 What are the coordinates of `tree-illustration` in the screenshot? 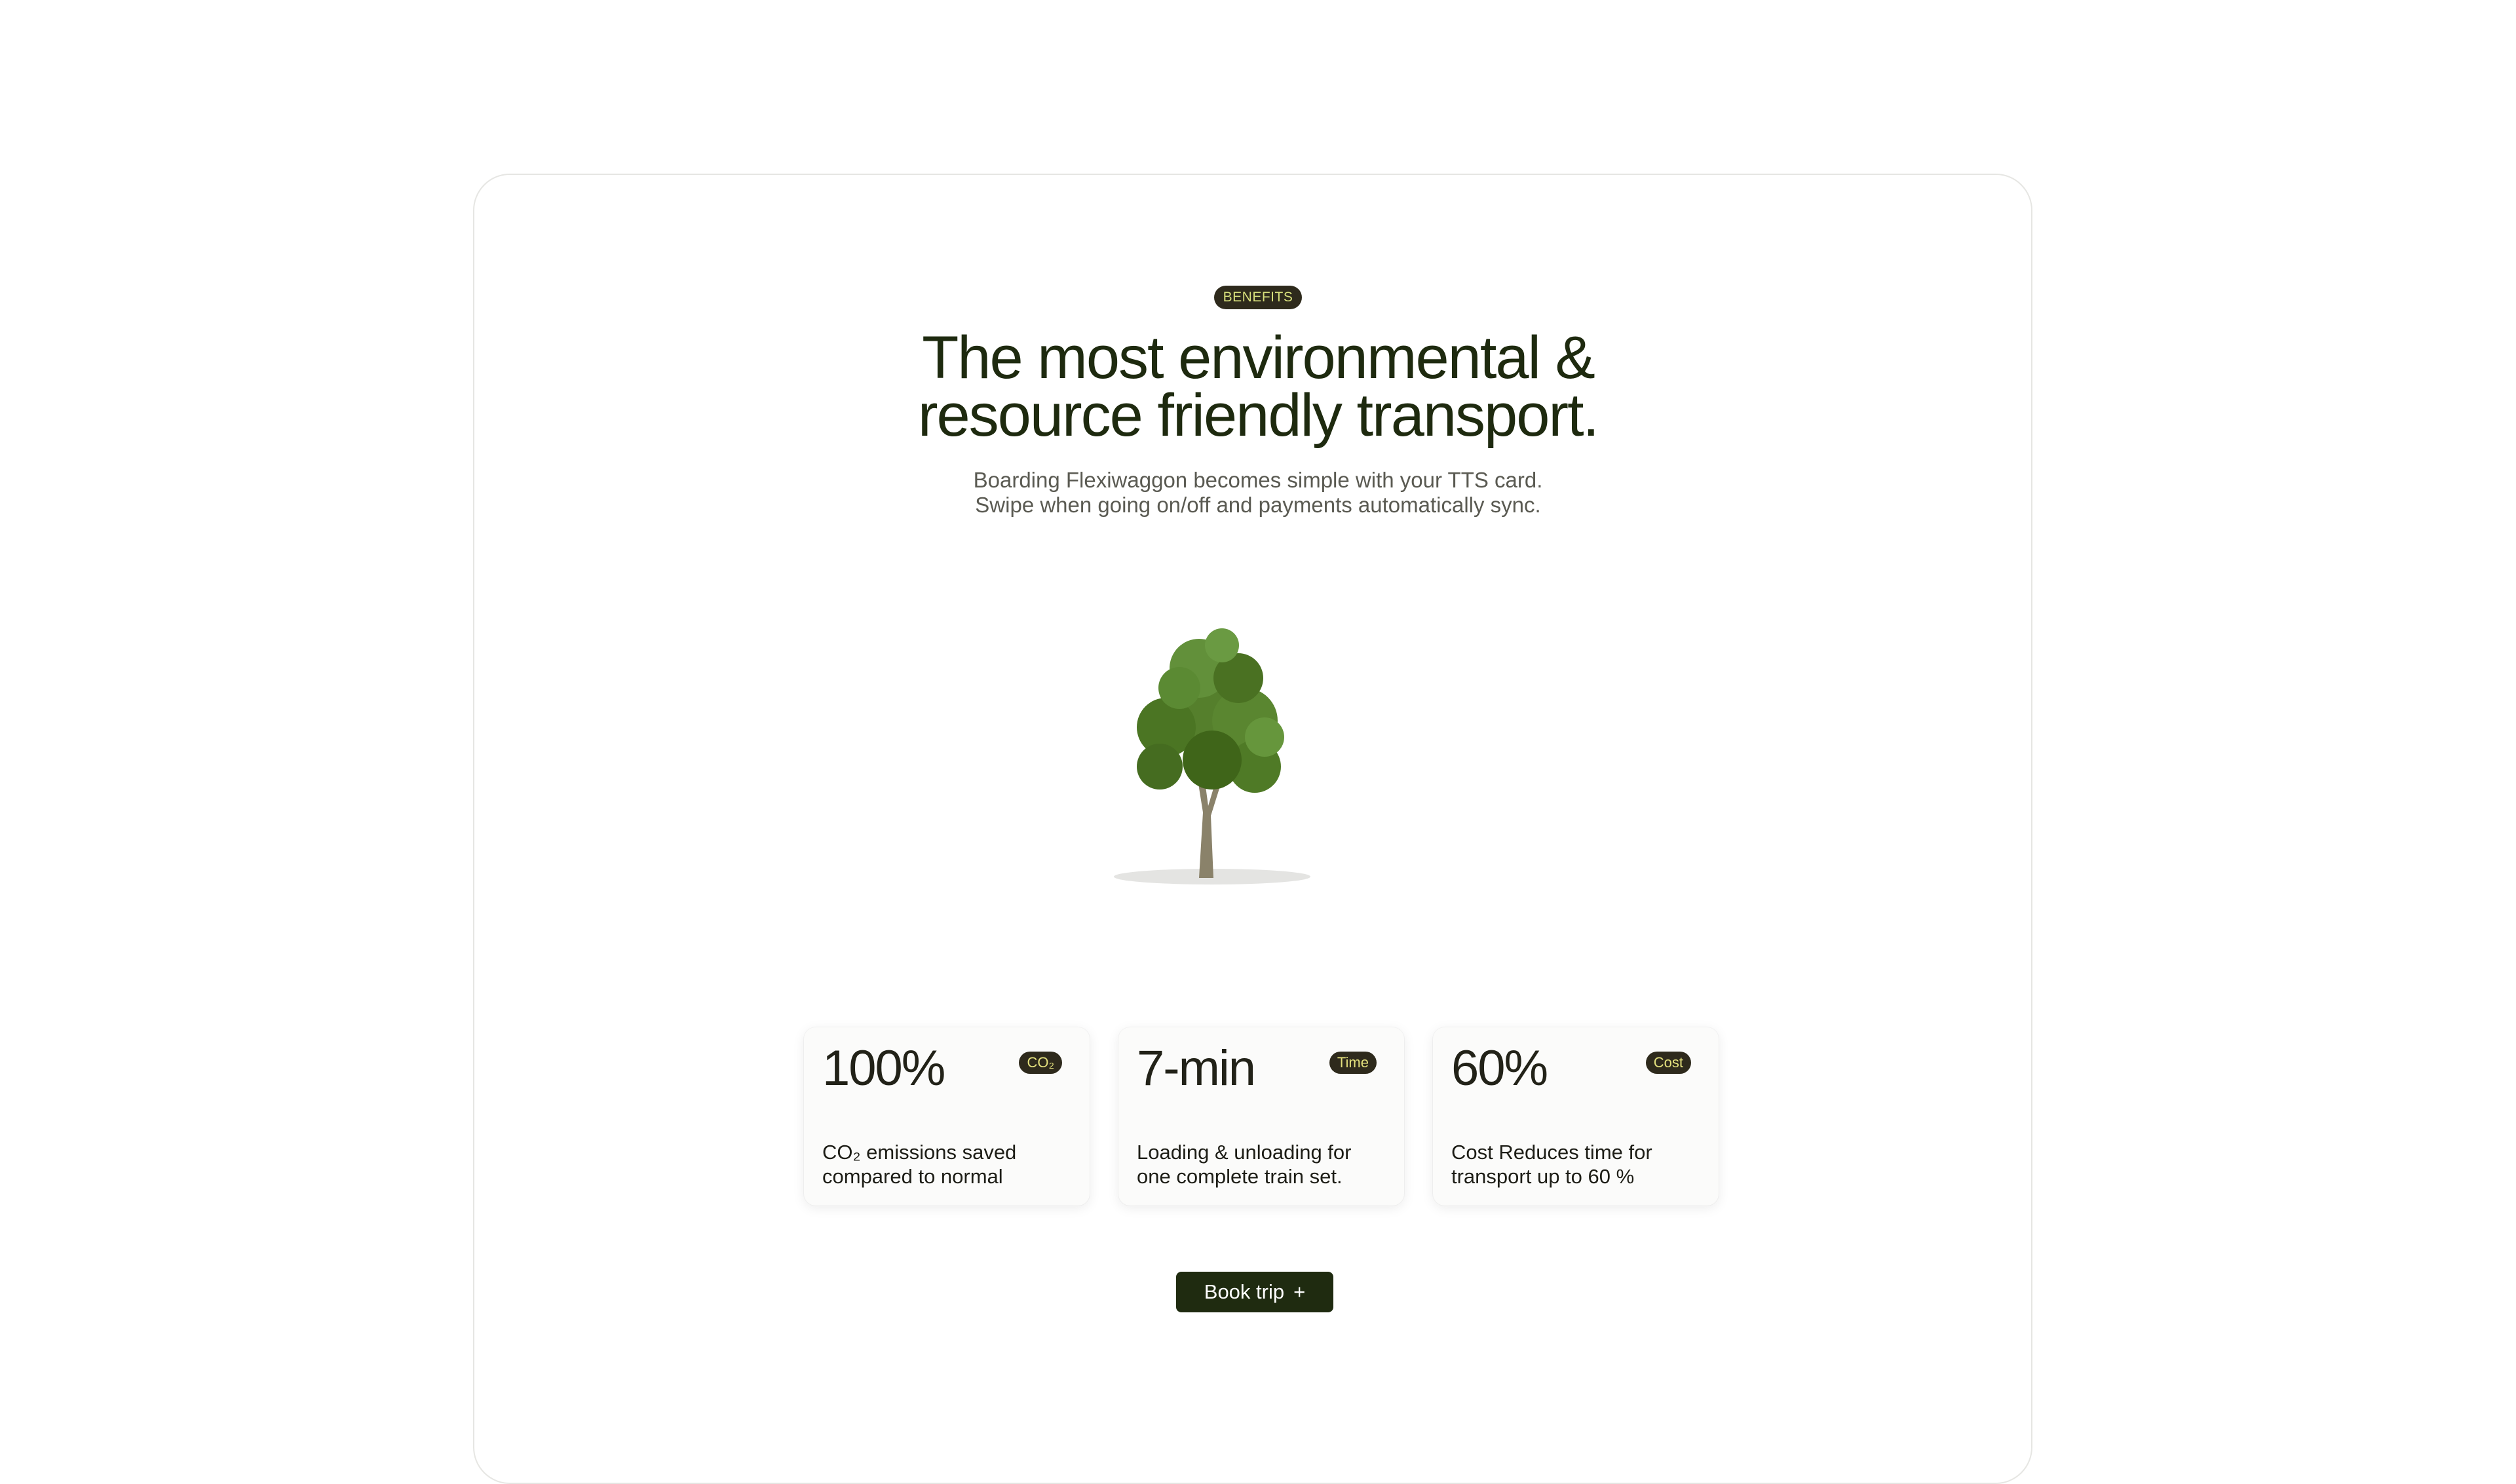 It's located at (1212, 756).